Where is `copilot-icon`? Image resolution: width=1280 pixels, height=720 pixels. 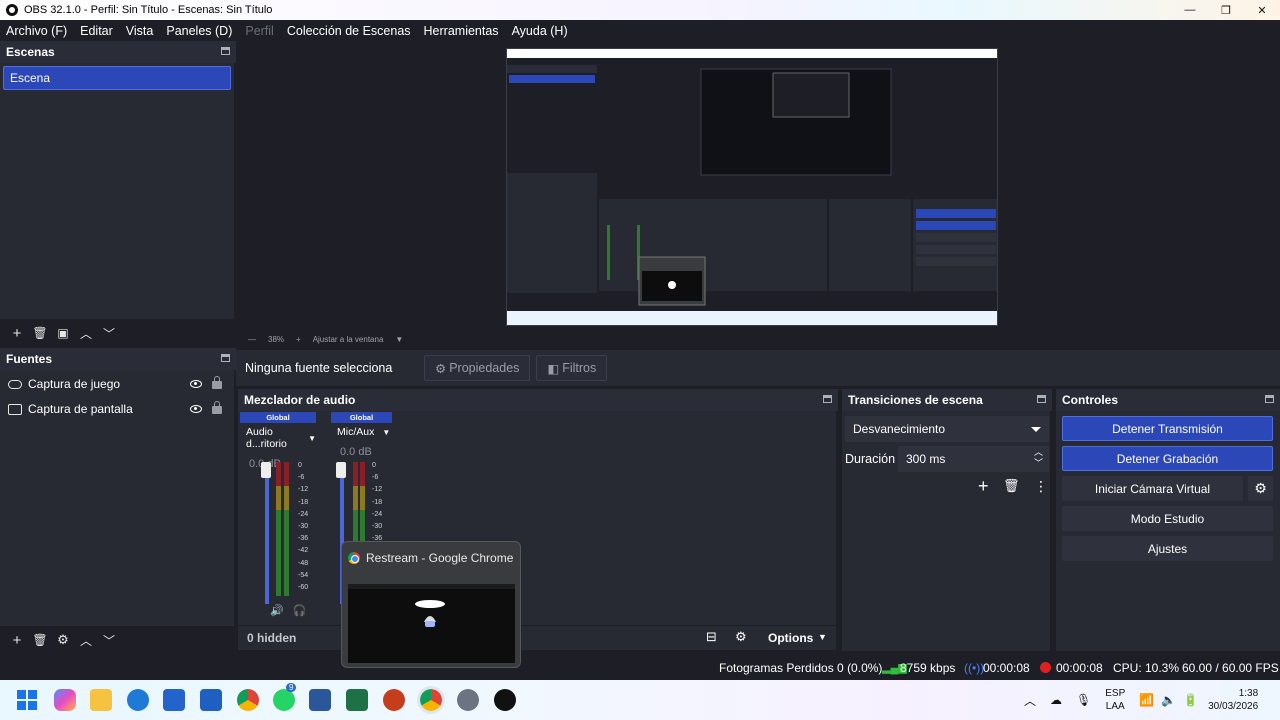 copilot-icon is located at coordinates (65, 700).